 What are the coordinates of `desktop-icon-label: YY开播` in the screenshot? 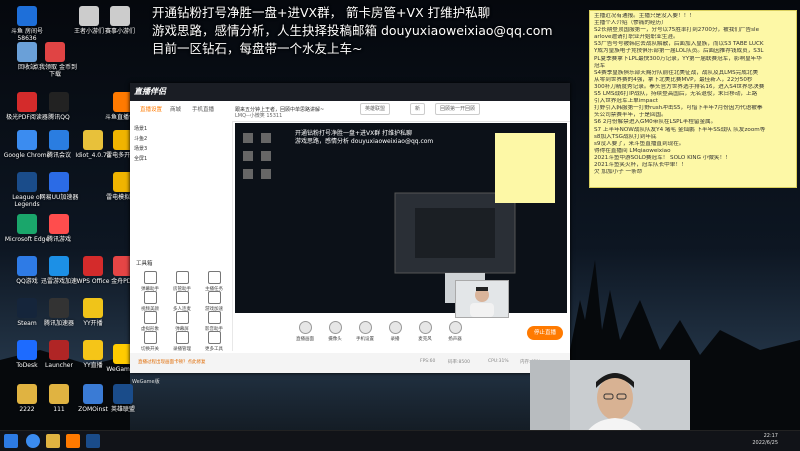 It's located at (93, 323).